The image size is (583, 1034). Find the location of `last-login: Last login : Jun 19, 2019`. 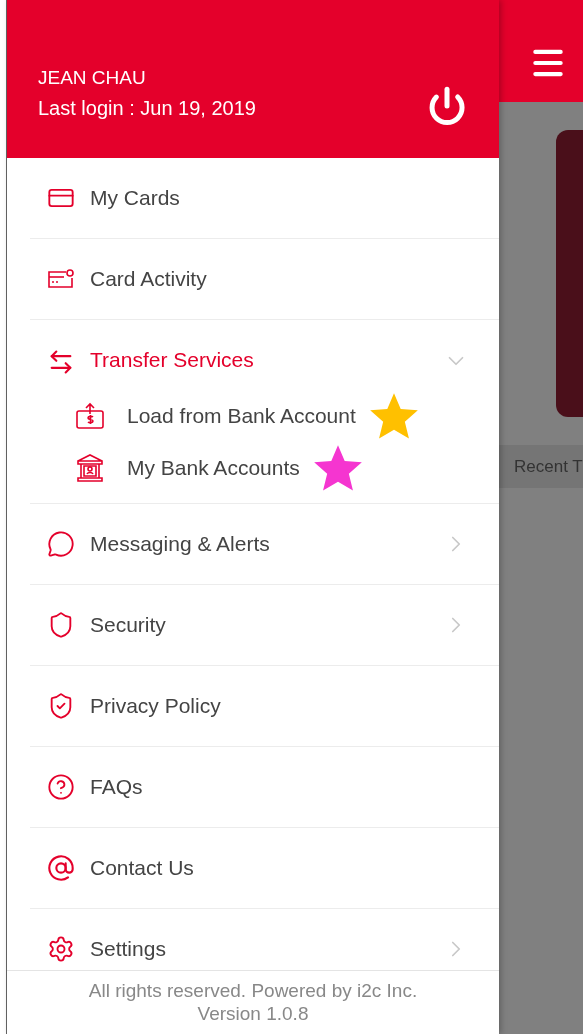

last-login: Last login : Jun 19, 2019 is located at coordinates (147, 108).